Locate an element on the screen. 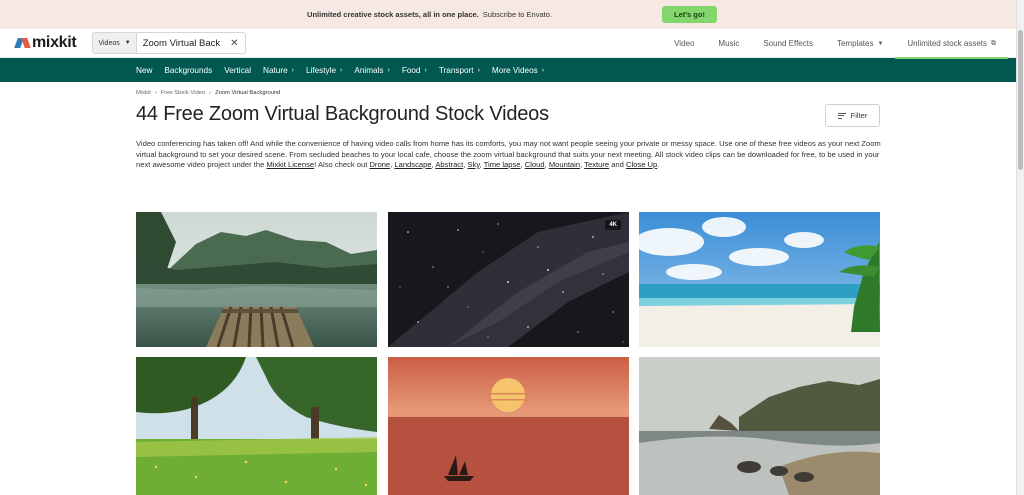 Image resolution: width=1024 pixels, height=495 pixels. category-more-videos-label: More Videos is located at coordinates (514, 70).